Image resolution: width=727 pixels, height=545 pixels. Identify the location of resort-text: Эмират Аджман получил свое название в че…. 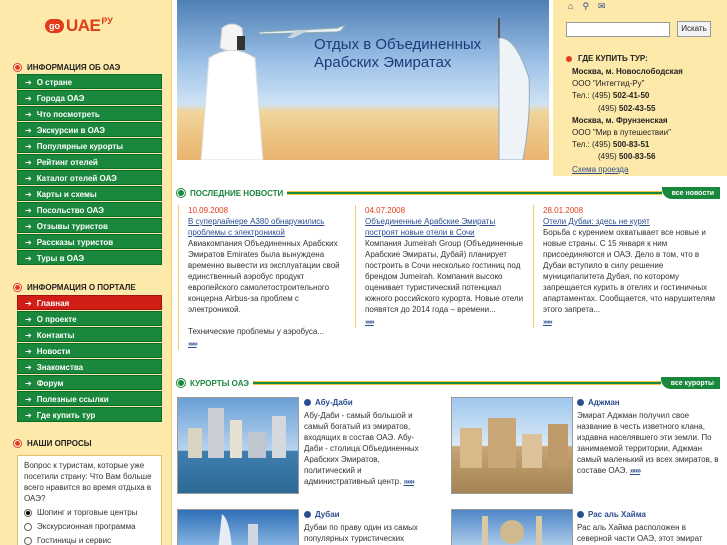
(648, 443).